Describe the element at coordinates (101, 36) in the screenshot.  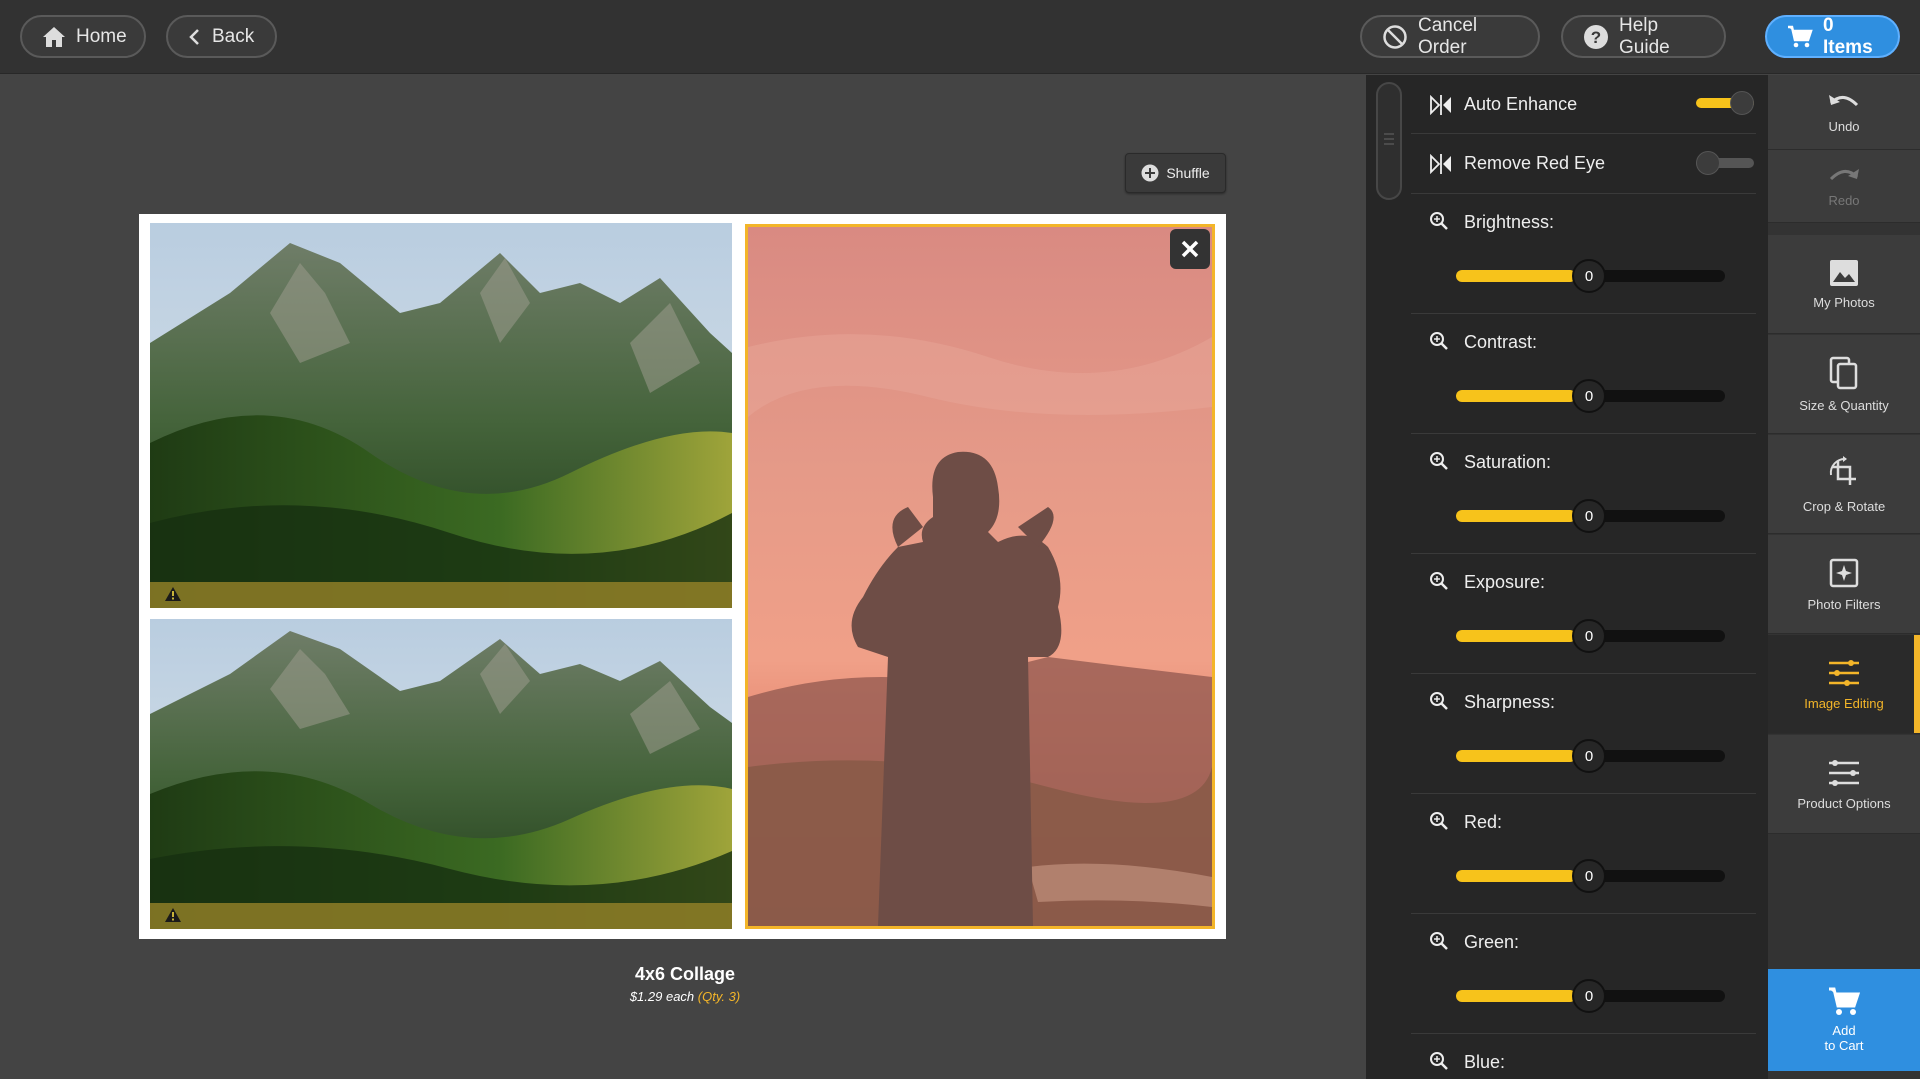
I see `home-label: Home` at that location.